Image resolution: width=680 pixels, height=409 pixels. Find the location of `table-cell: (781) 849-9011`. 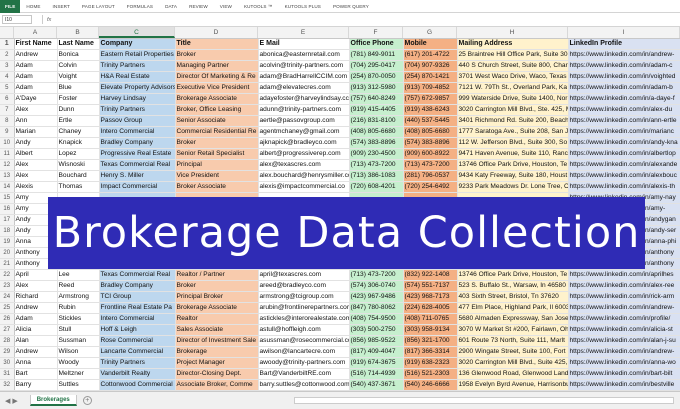

table-cell: (781) 849-9011 is located at coordinates (376, 55).